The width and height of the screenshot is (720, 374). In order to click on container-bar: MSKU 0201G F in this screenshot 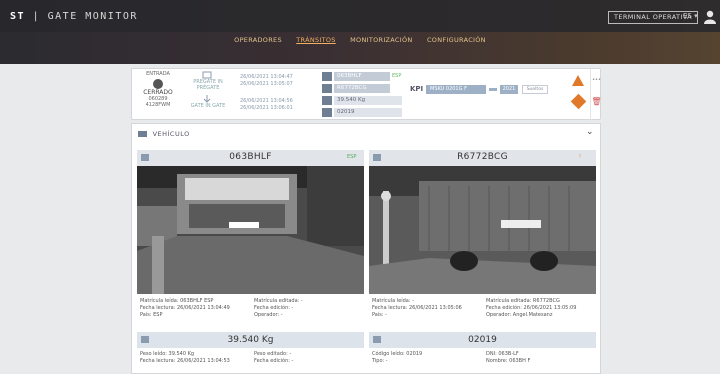, I will do `click(456, 89)`.